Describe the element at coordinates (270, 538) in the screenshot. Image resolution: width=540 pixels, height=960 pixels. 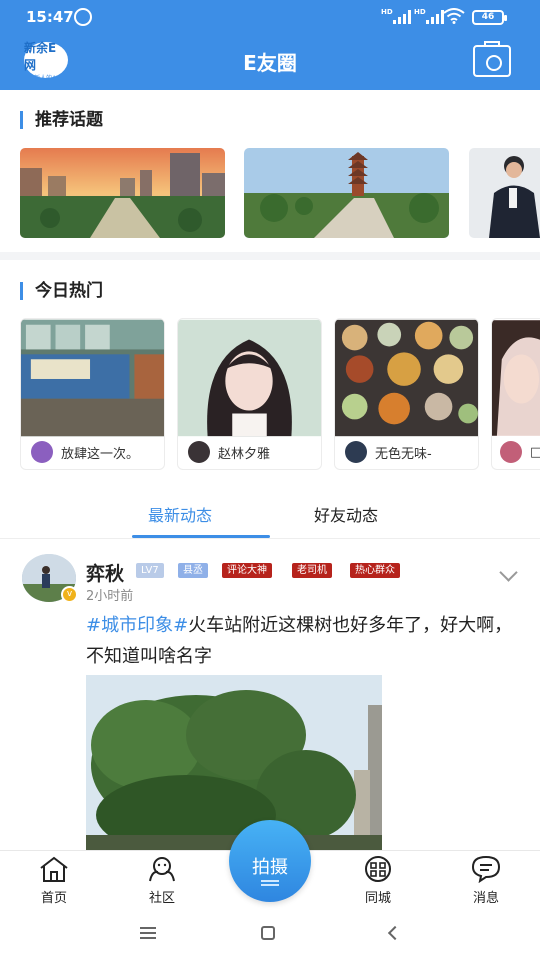
I see `tab-divider` at that location.